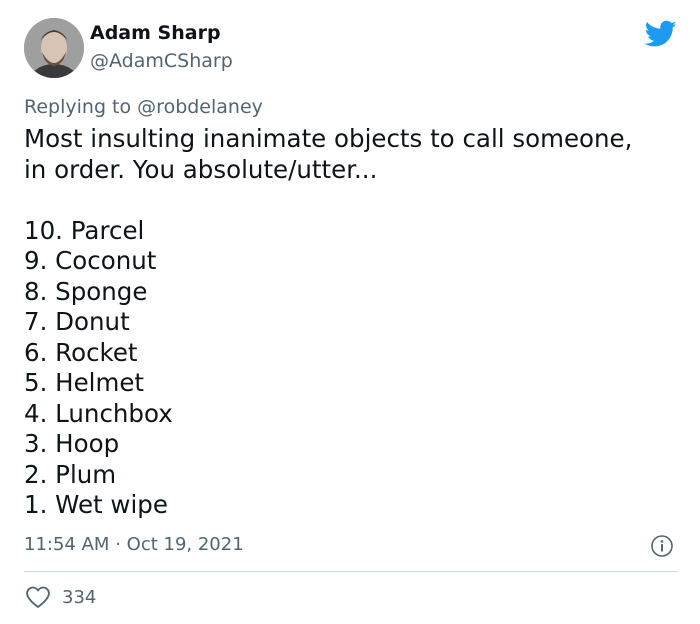 The image size is (700, 624). I want to click on twitter-bird-icon, so click(661, 34).